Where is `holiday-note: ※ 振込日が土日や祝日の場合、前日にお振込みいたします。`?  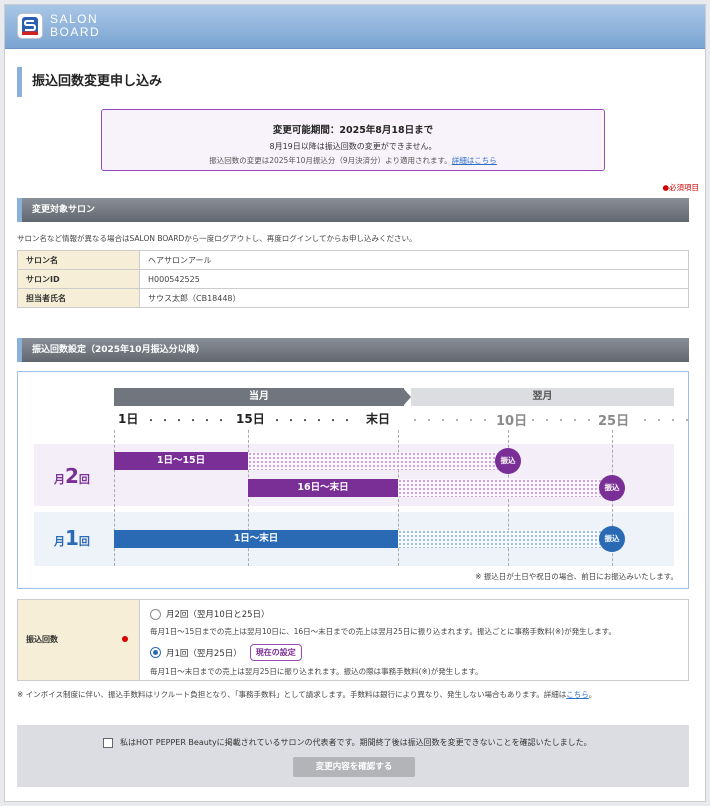
holiday-note: ※ 振込日が土日や祝日の場合、前日にお振込みいたします。 is located at coordinates (576, 576).